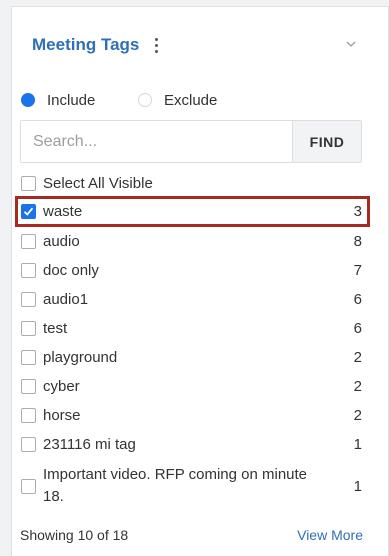  I want to click on tag-row: 231116 mi tag 1, so click(192, 444).